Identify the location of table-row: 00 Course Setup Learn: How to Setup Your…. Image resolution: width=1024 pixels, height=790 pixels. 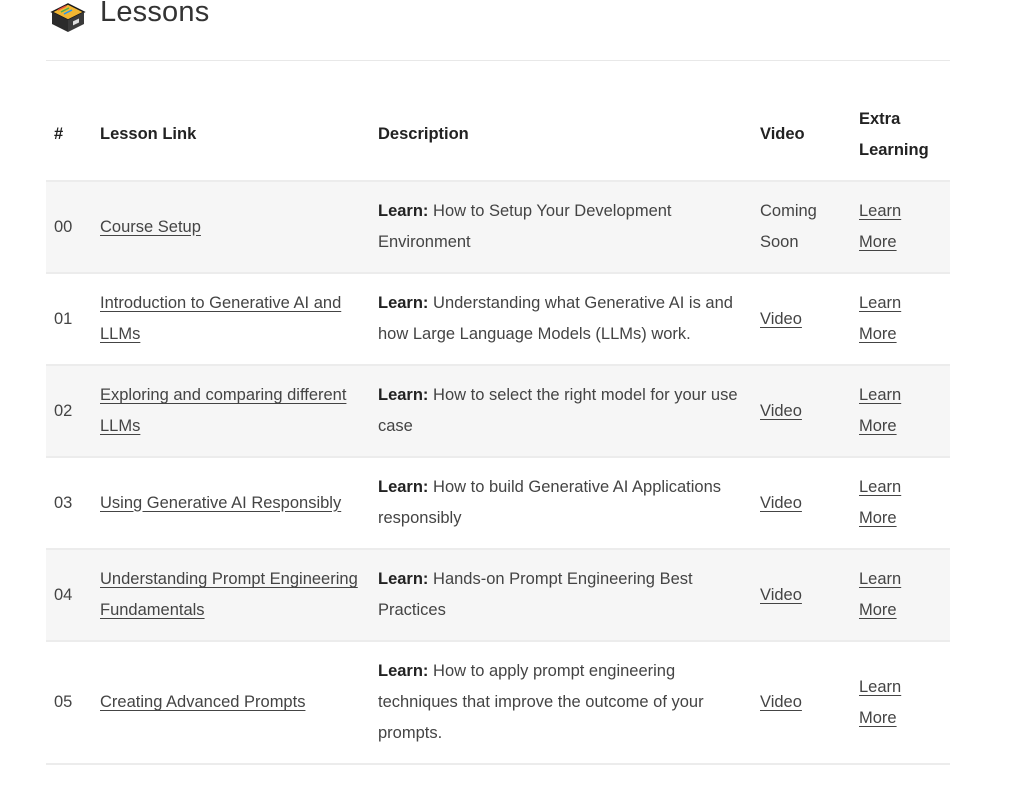
(498, 227).